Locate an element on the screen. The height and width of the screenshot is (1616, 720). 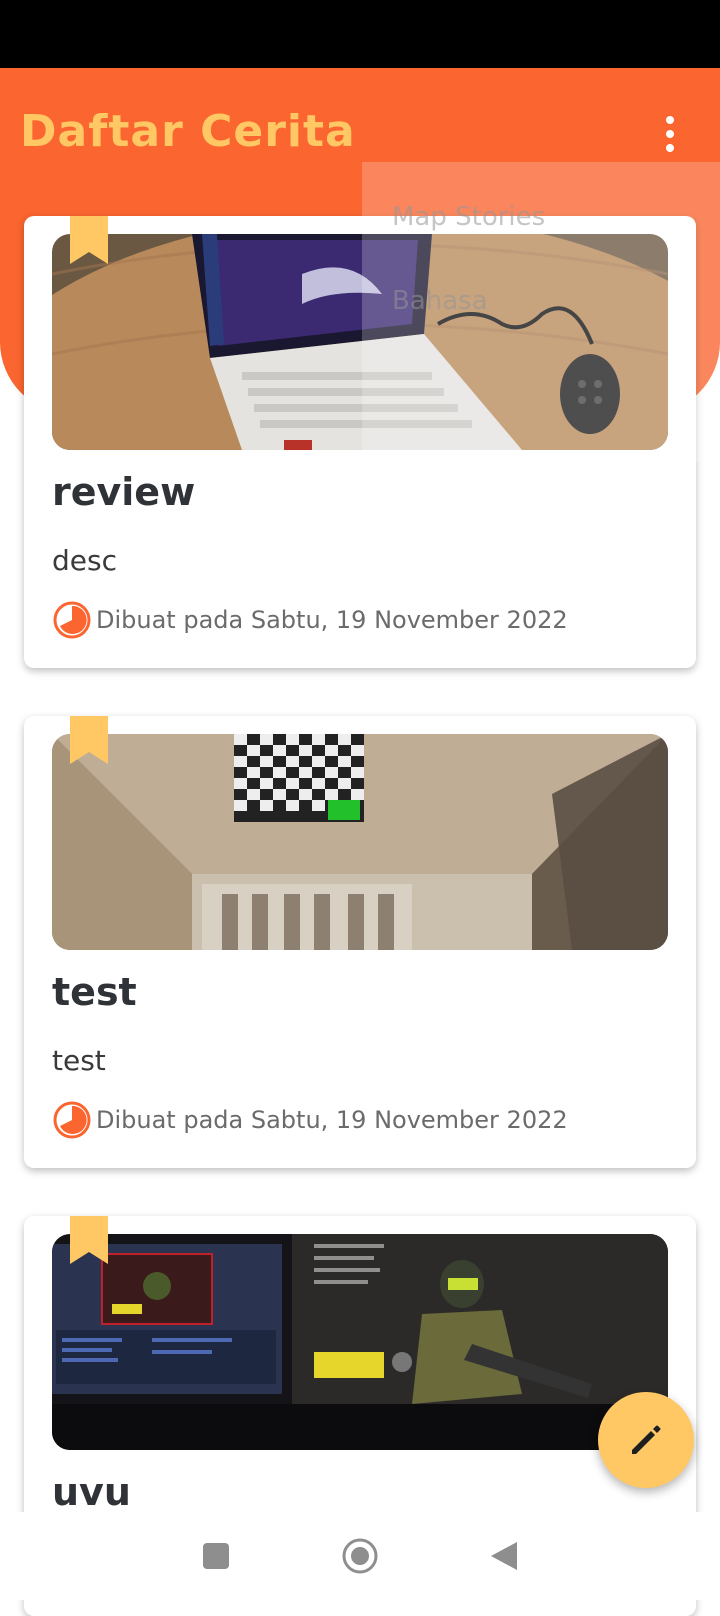
story-title: uvu is located at coordinates (91, 1492).